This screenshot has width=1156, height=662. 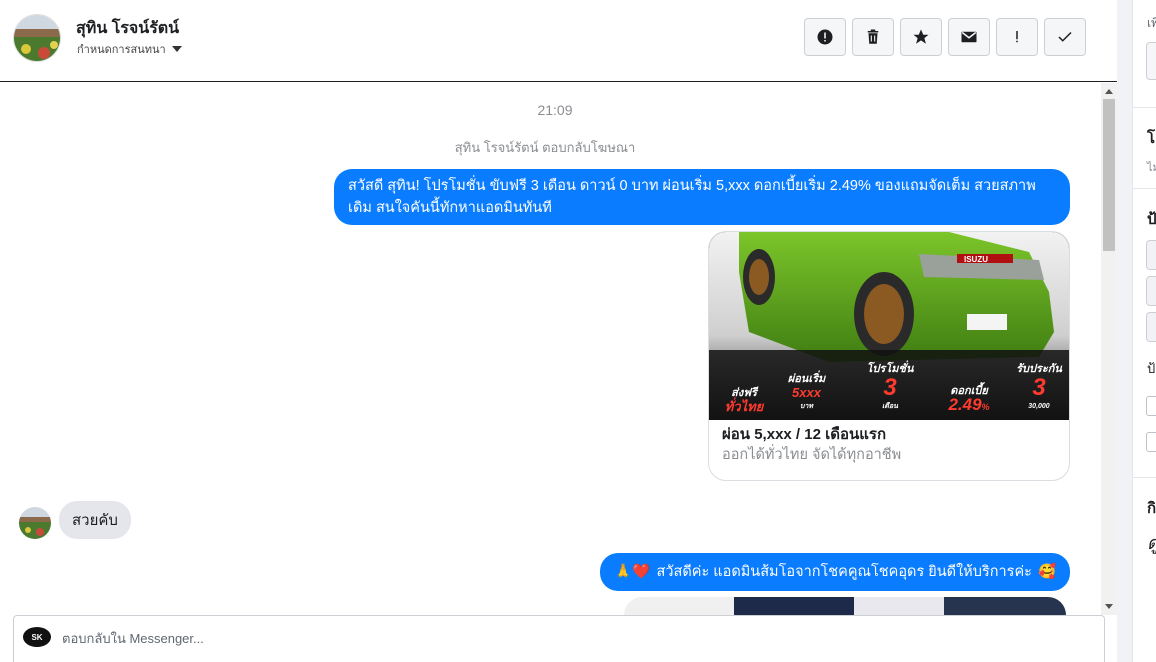 What do you see at coordinates (37, 637) in the screenshot?
I see `page-logo-icon: SK` at bounding box center [37, 637].